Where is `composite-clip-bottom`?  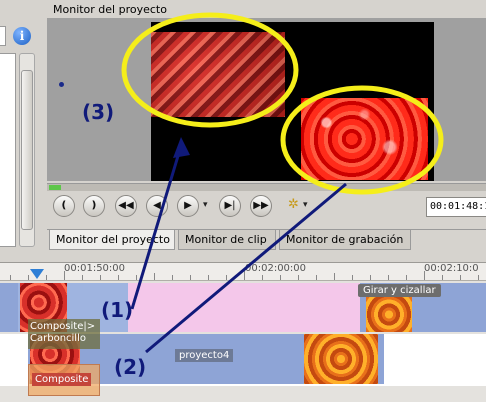
composite-clip-bottom is located at coordinates (364, 139).